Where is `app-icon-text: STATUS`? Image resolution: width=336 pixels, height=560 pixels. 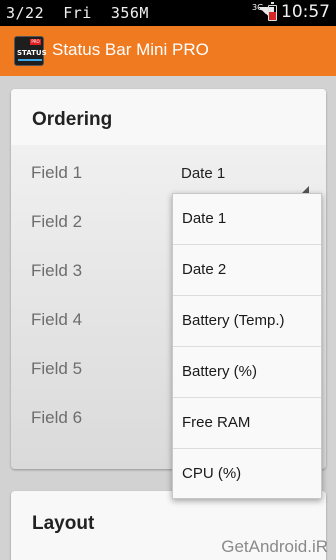 app-icon-text: STATUS is located at coordinates (32, 53).